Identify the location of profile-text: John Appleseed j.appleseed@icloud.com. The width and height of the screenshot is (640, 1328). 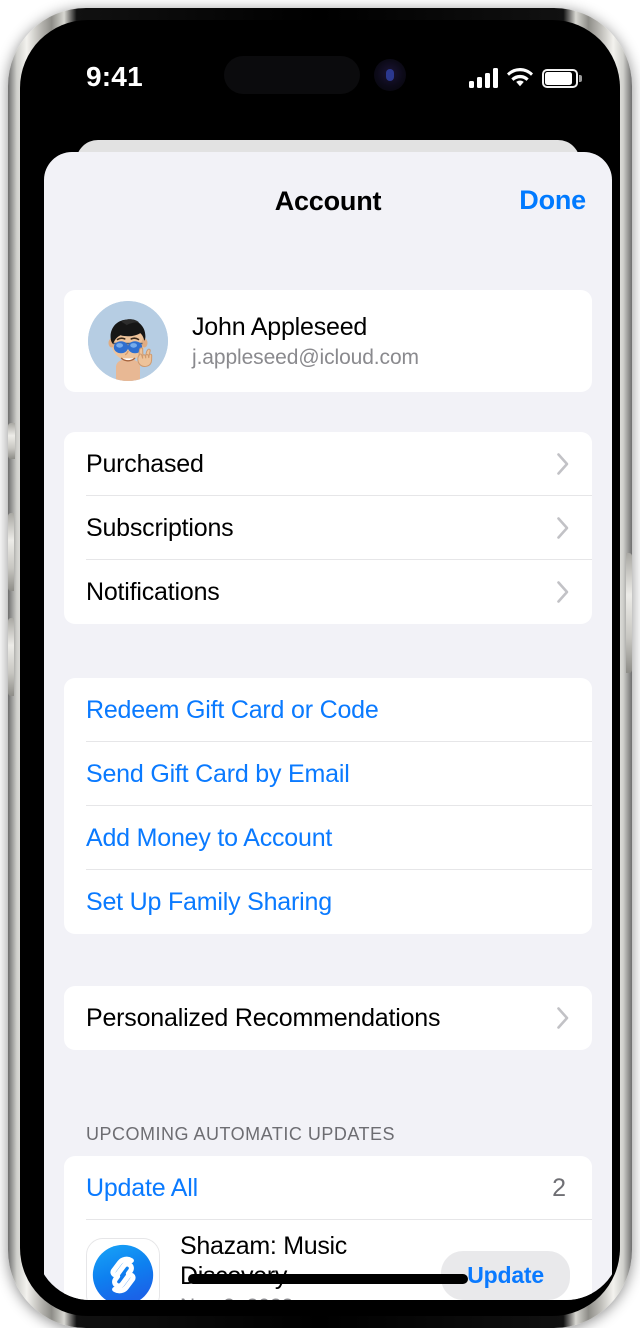
(305, 341).